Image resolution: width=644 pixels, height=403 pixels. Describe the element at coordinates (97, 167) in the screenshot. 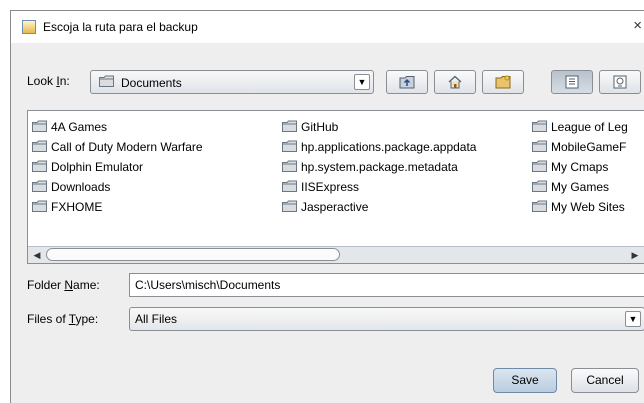

I see `file-name: Dolphin Emulator` at that location.